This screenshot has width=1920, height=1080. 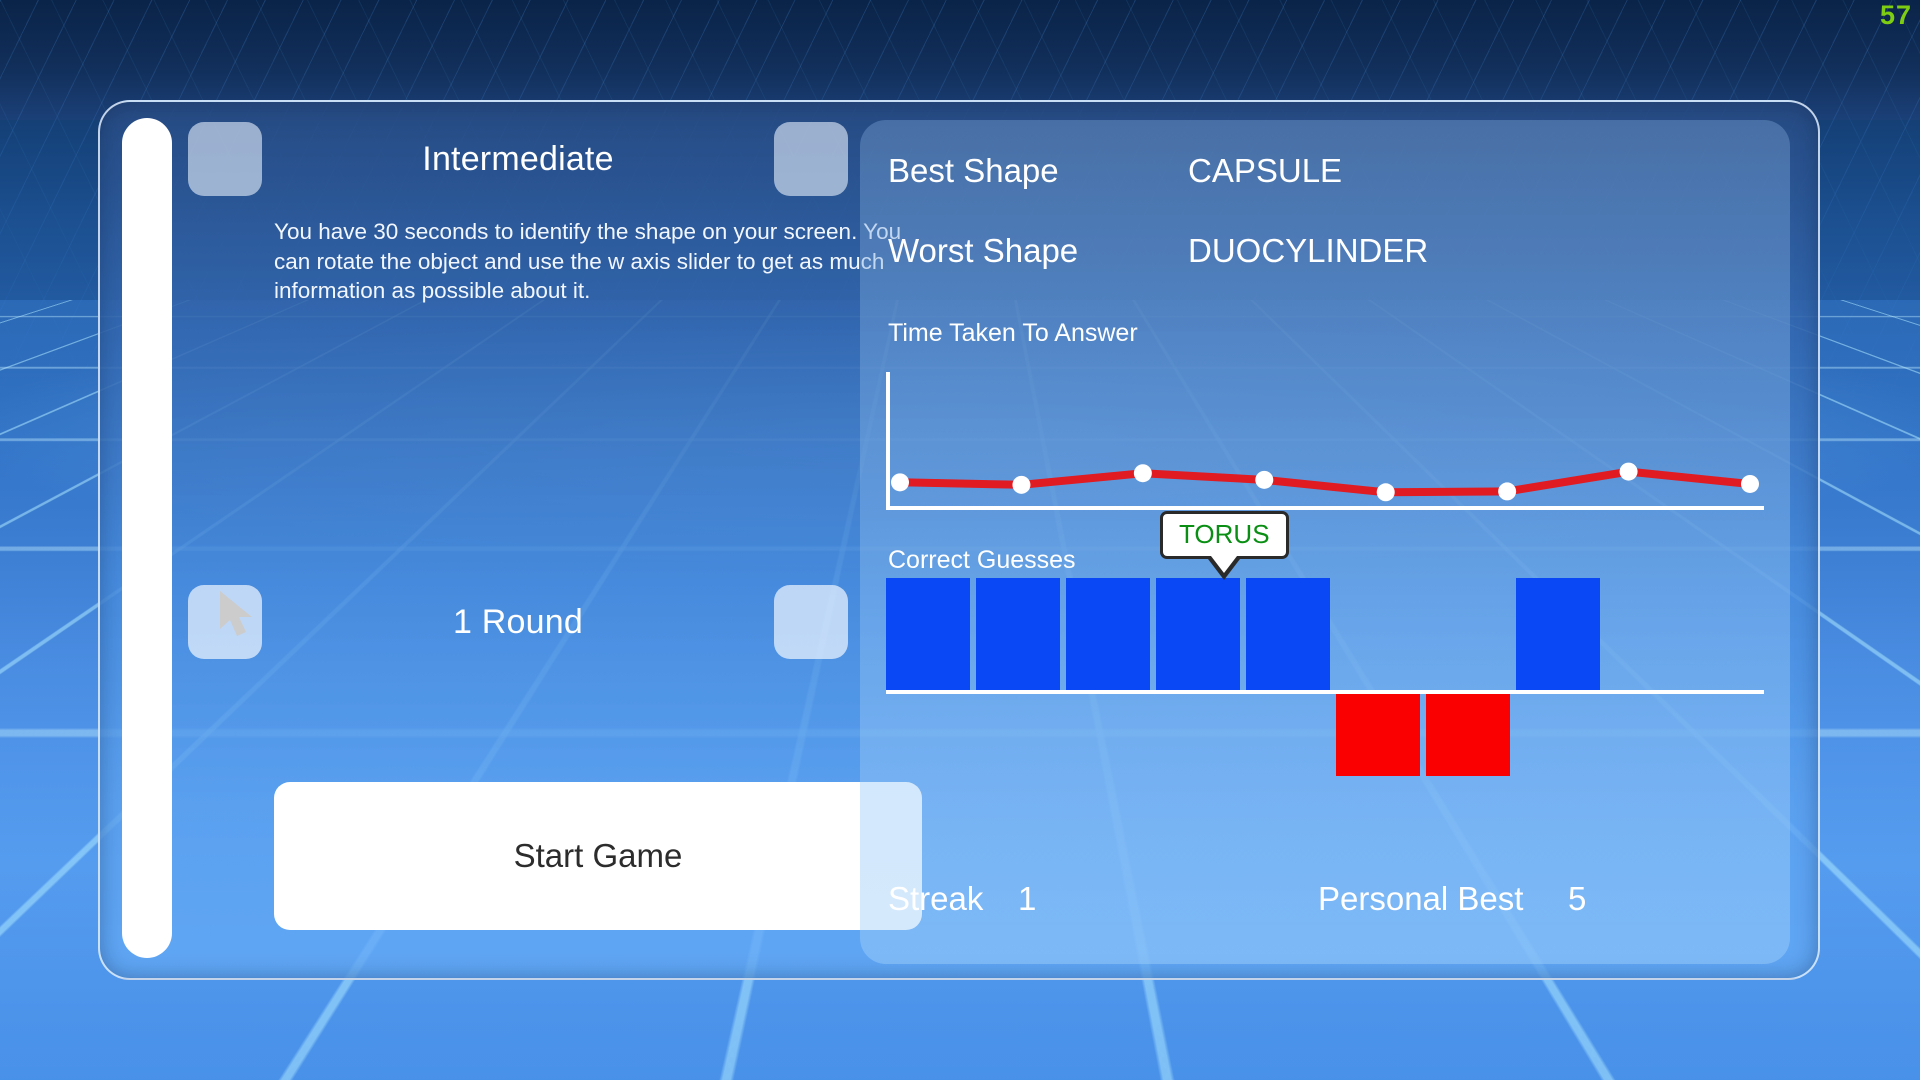 I want to click on worst-shape-row: Worst Shape DUOCYLINDER, so click(x=1328, y=251).